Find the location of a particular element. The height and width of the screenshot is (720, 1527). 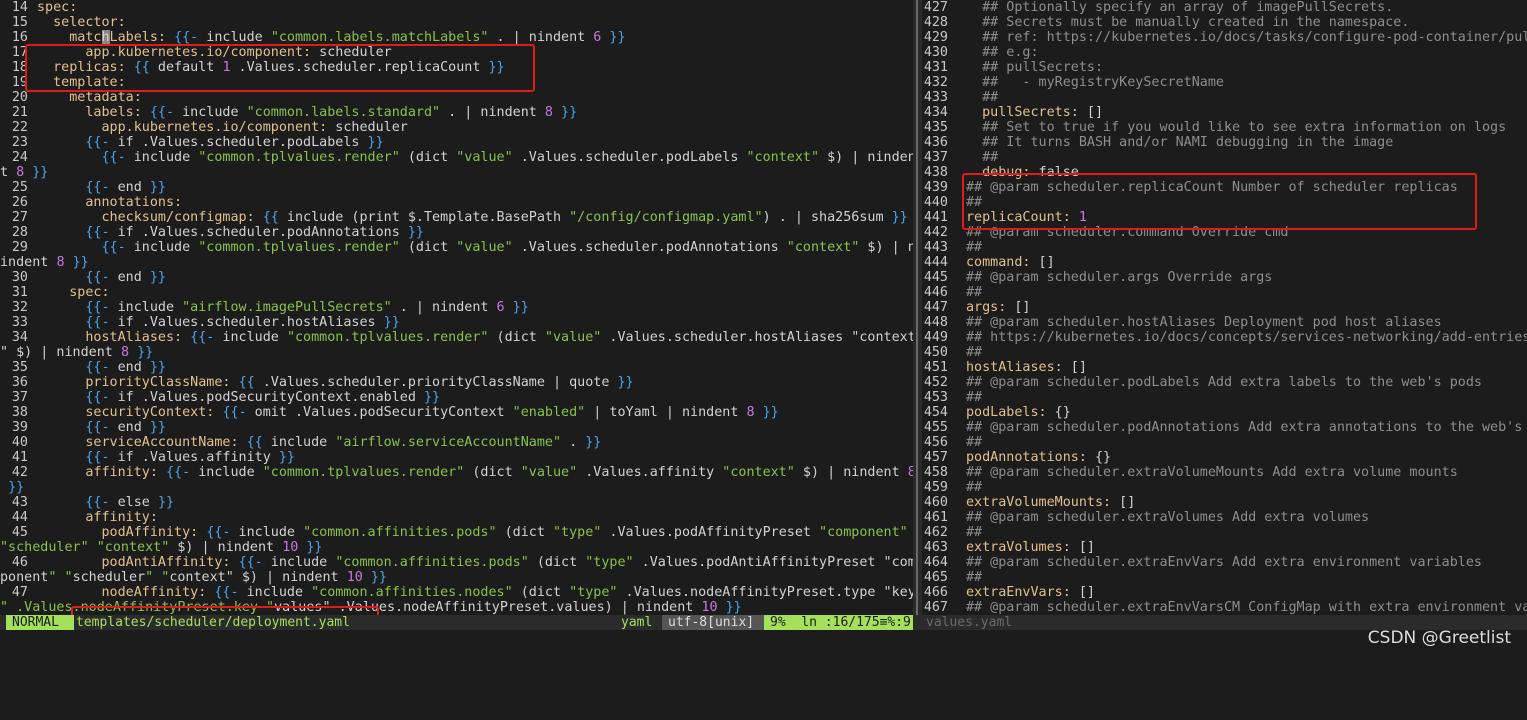

line-number: 436 is located at coordinates (935, 142).